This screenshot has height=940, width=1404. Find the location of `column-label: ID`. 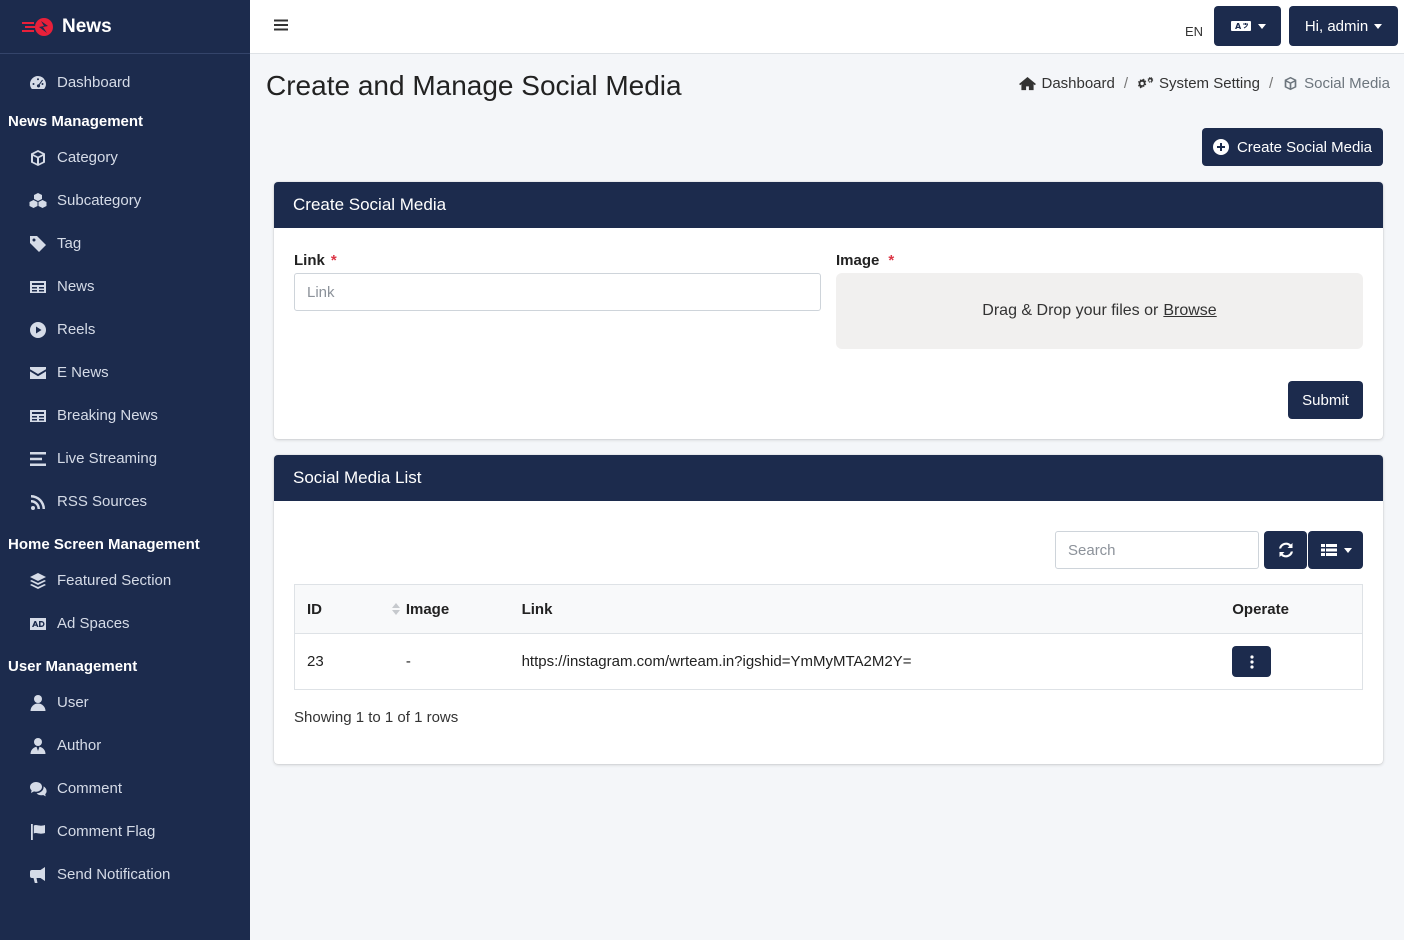

column-label: ID is located at coordinates (314, 609).